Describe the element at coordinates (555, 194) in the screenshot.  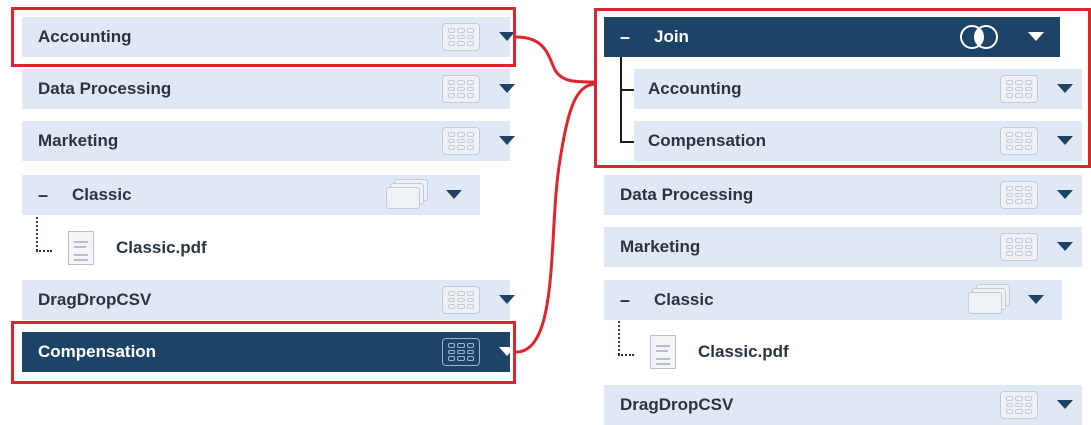
I see `join-connector-lines` at that location.